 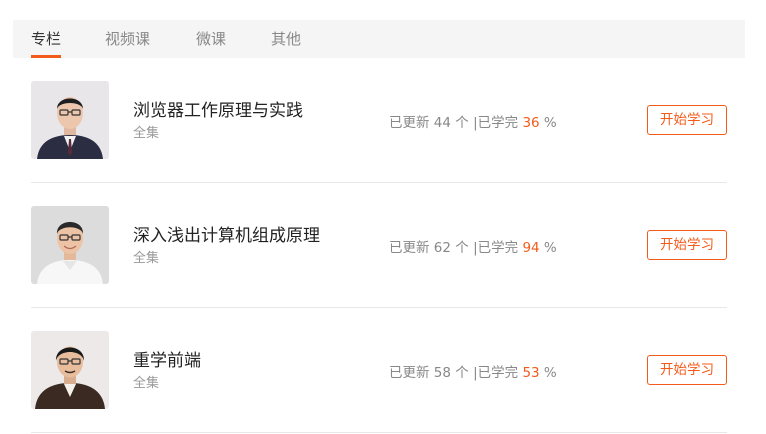 I want to click on tab-video-course: 视频课, so click(x=127, y=39).